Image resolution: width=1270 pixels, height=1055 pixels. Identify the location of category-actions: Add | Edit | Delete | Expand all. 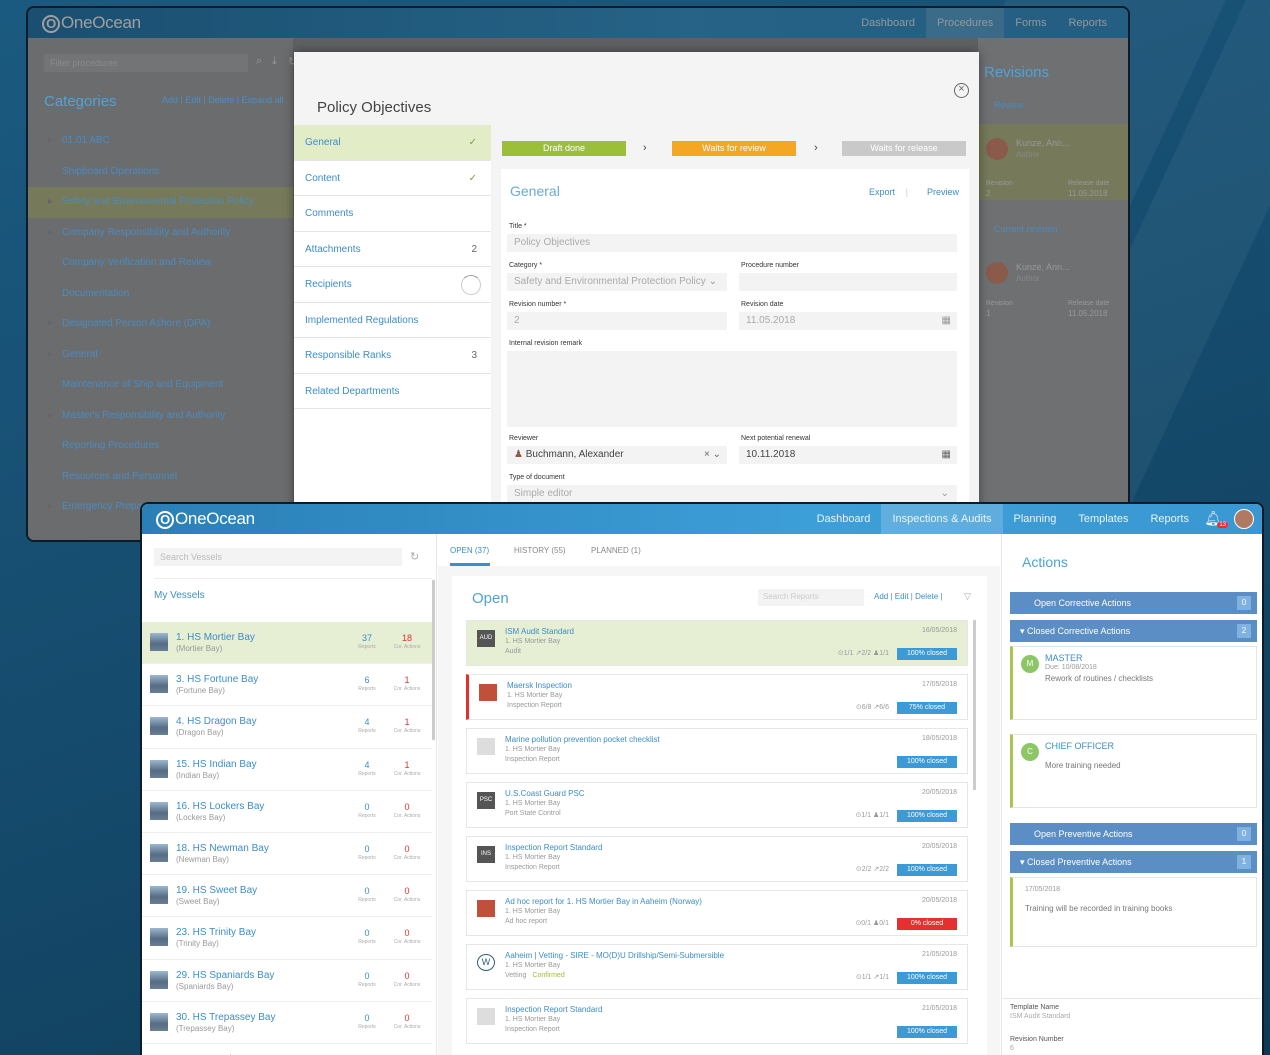
(223, 100).